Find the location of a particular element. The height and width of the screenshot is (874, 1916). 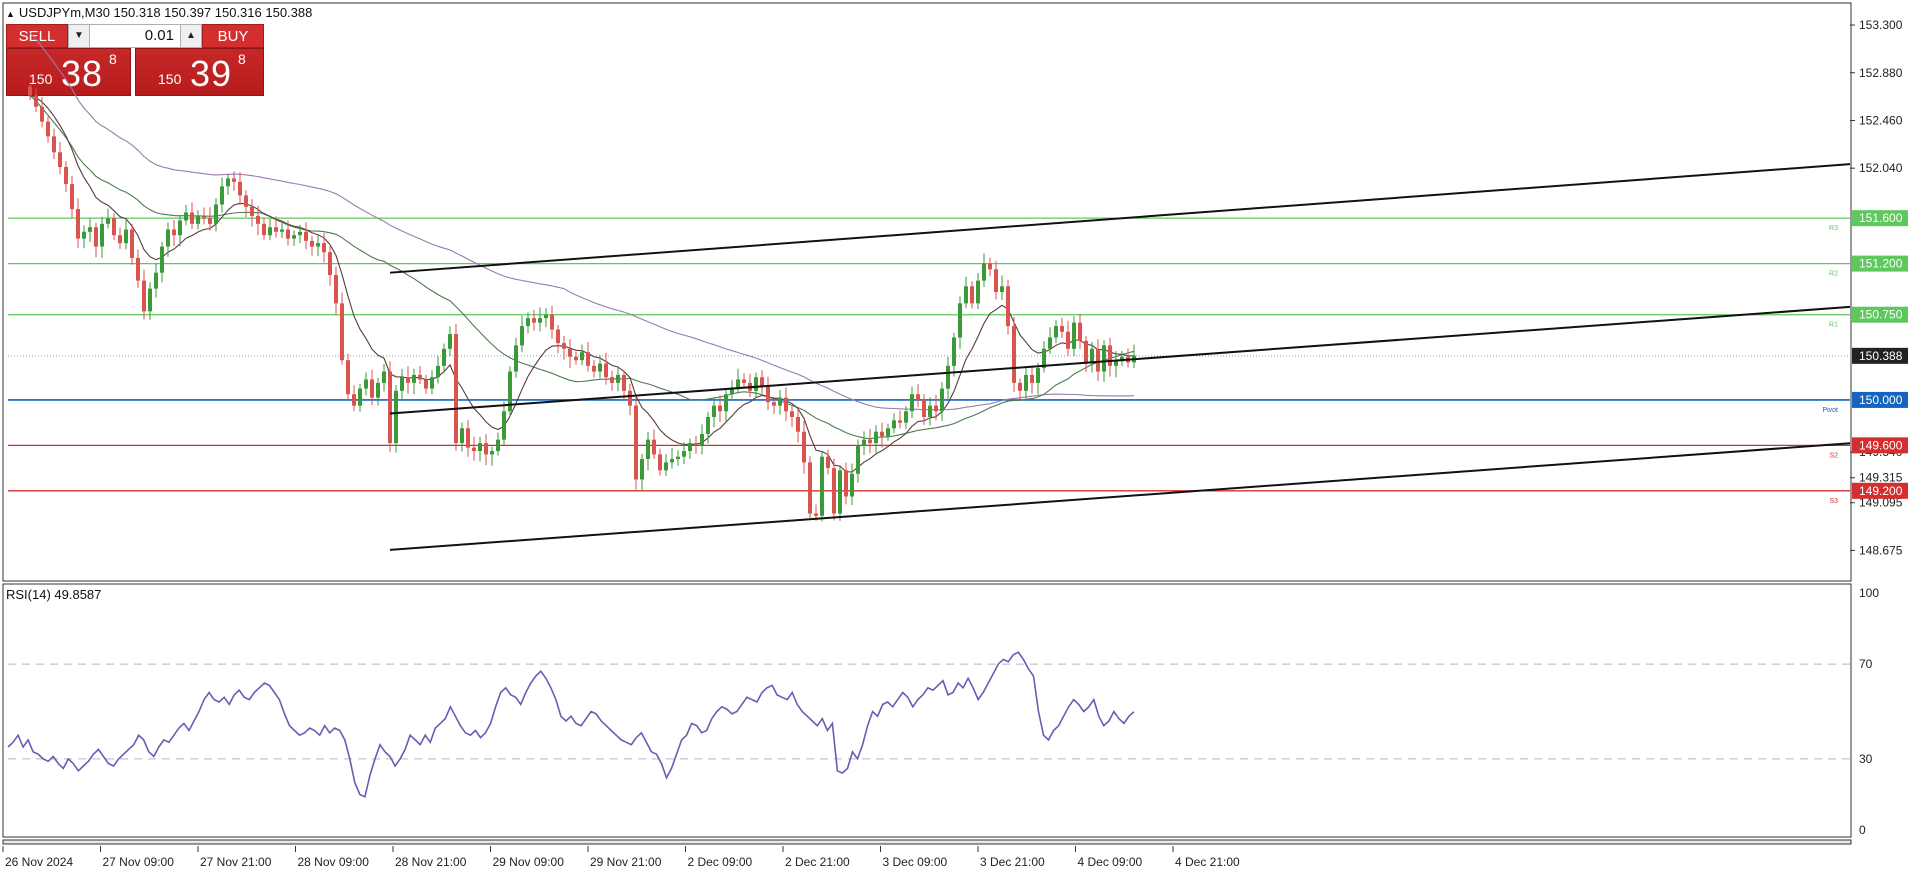

scrollbar is located at coordinates (927, 842).